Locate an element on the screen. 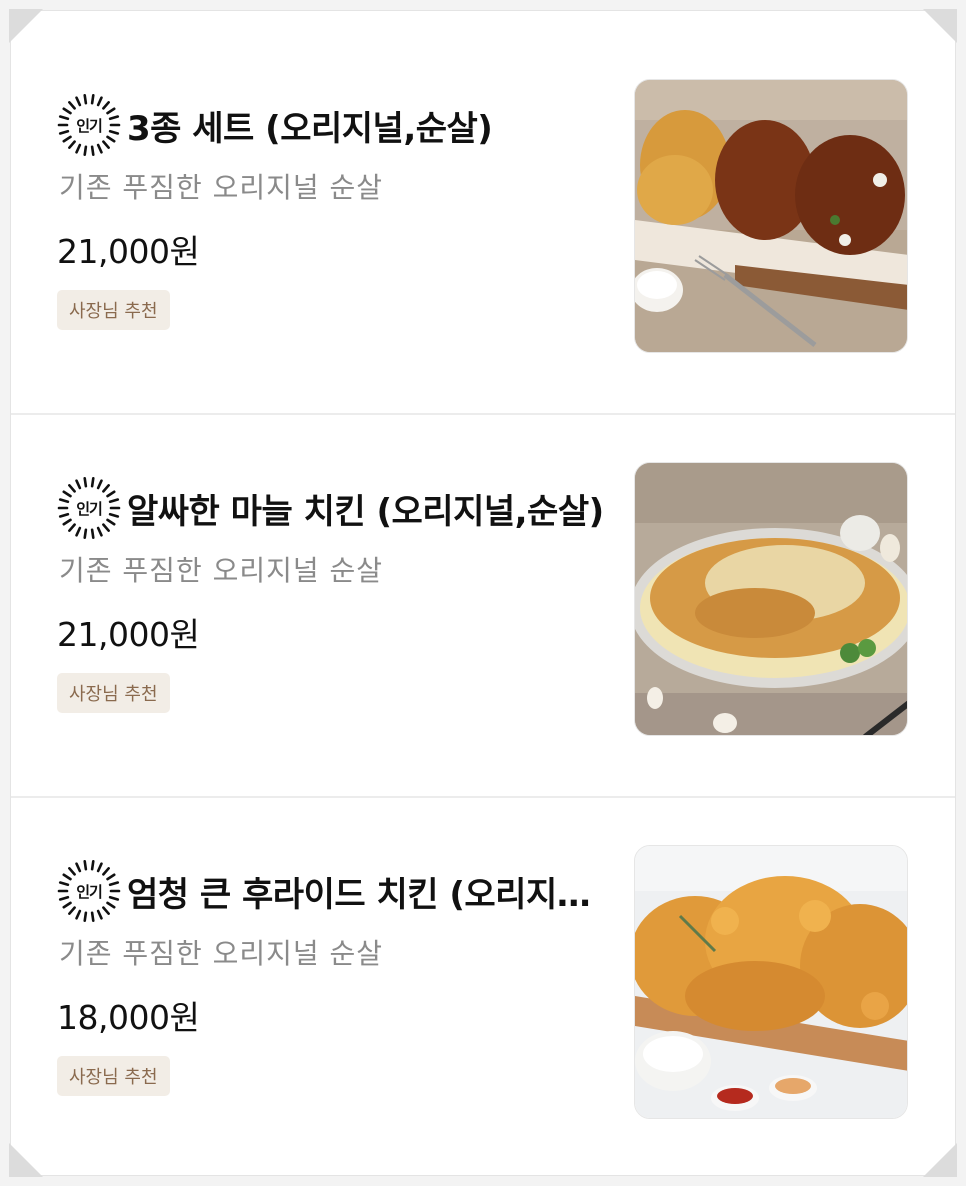 Image resolution: width=966 pixels, height=1186 pixels. menu-item-name: 3종 세트 (오리지널,순살) is located at coordinates (310, 128).